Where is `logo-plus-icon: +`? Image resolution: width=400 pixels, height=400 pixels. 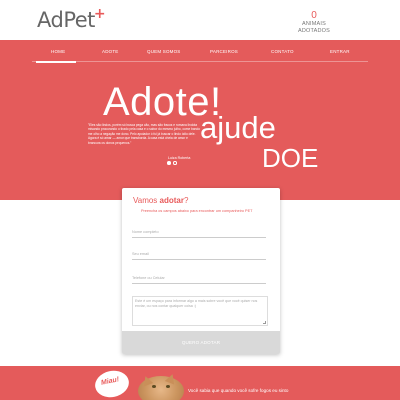
logo-plus-icon: + is located at coordinates (99, 14).